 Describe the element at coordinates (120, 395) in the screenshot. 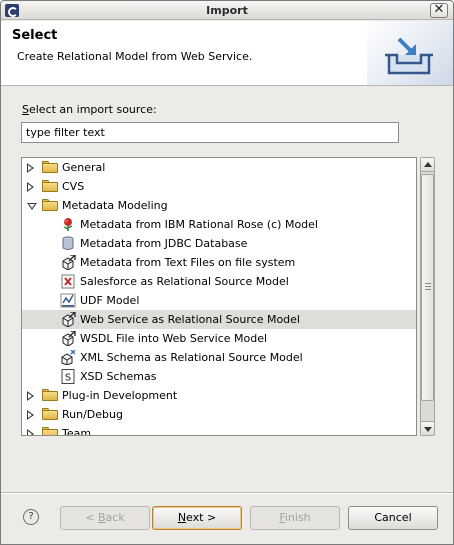

I see `tree-item-label: Plug-in Development` at that location.